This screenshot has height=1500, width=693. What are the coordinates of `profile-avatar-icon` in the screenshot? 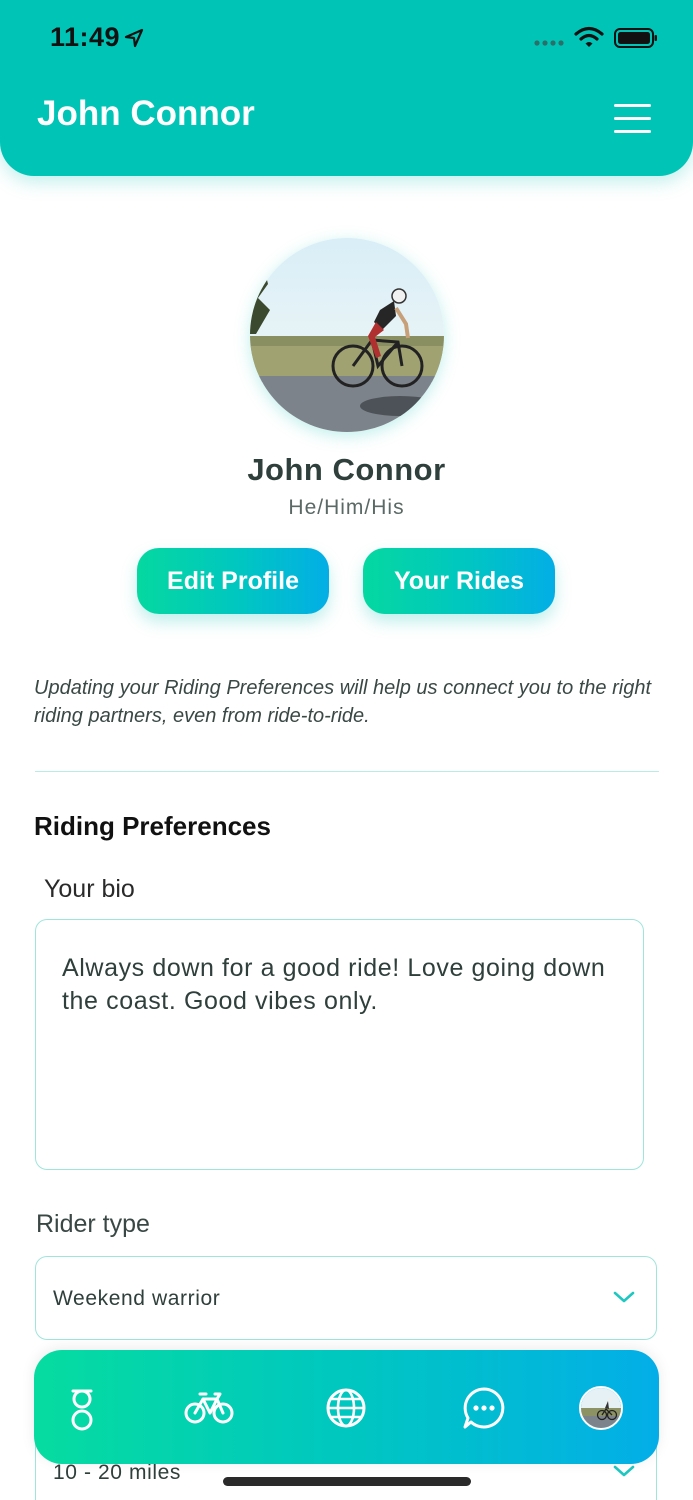 It's located at (601, 1408).